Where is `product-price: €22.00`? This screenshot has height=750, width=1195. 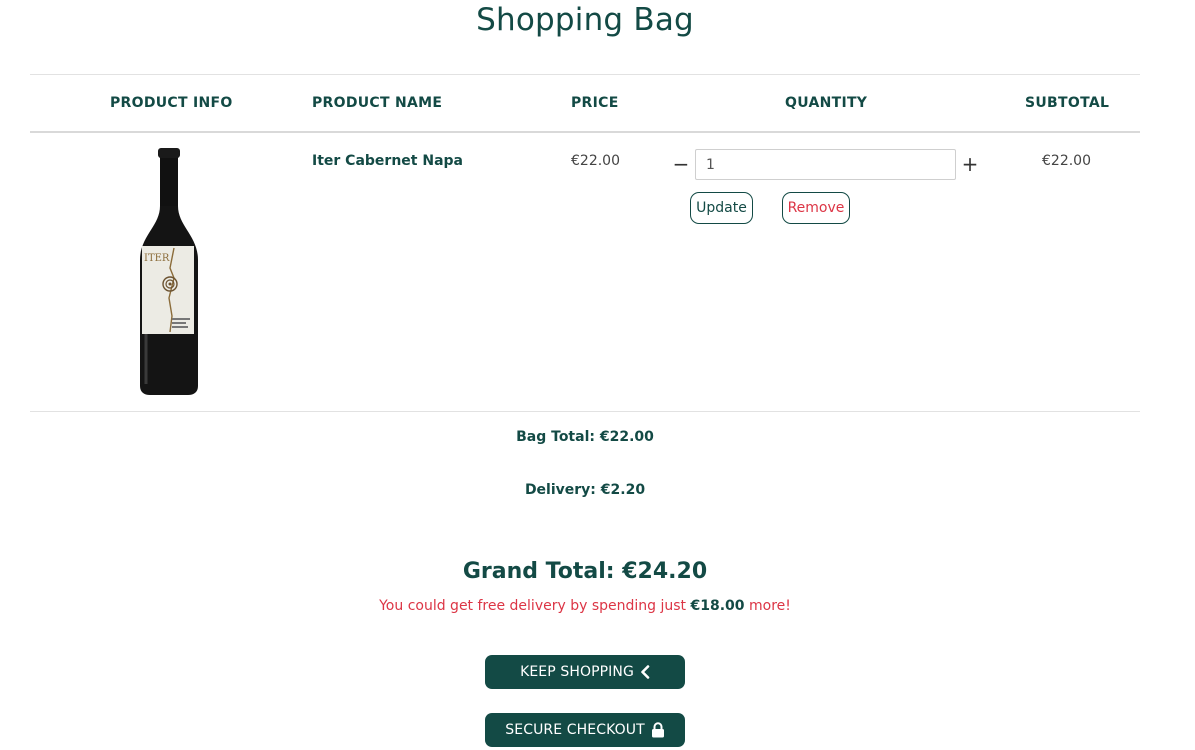
product-price: €22.00 is located at coordinates (595, 161).